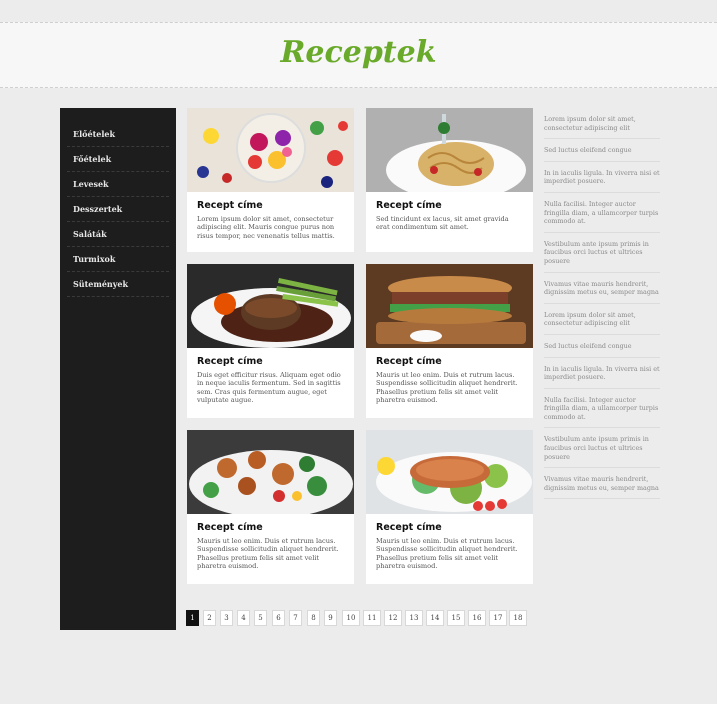 The image size is (717, 704). Describe the element at coordinates (192, 618) in the screenshot. I see `page-link-current: 1` at that location.